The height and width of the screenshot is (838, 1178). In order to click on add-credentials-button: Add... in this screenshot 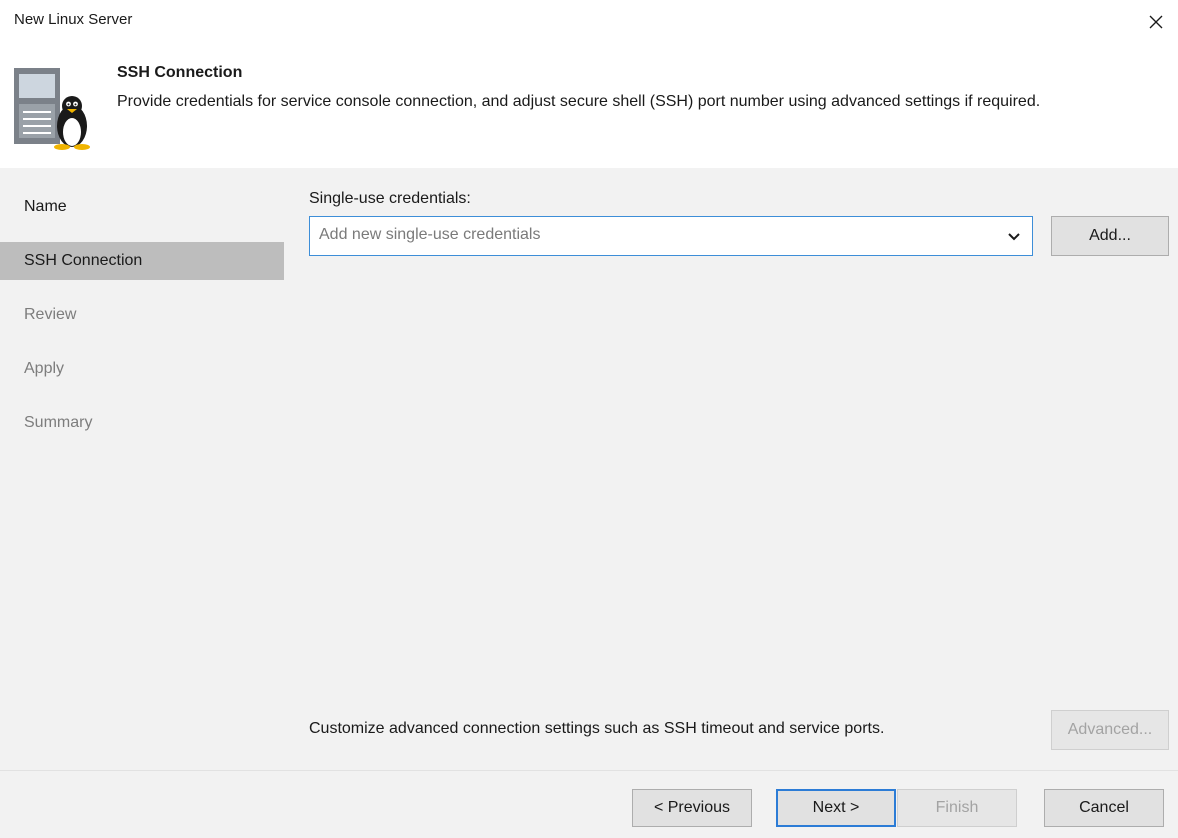, I will do `click(1110, 236)`.